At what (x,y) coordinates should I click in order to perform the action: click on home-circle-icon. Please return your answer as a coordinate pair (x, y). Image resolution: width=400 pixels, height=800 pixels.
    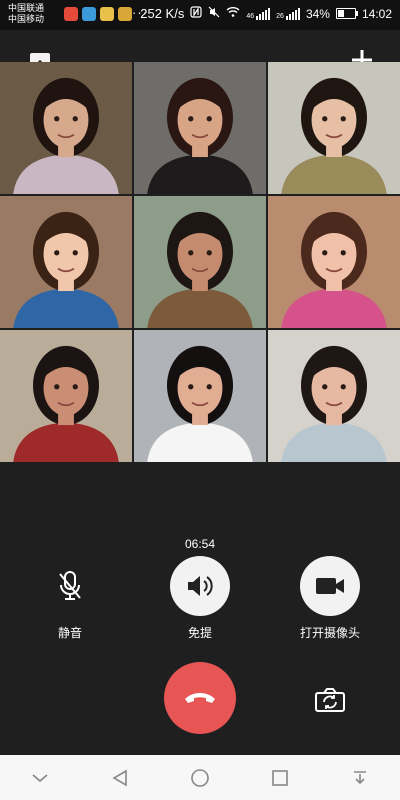
    Looking at the image, I should click on (200, 777).